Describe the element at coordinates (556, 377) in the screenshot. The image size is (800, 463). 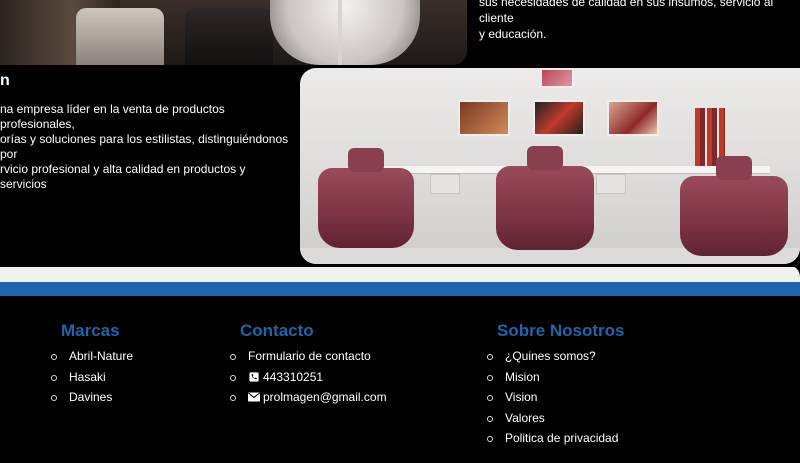
I see `list-item: Mision` at that location.